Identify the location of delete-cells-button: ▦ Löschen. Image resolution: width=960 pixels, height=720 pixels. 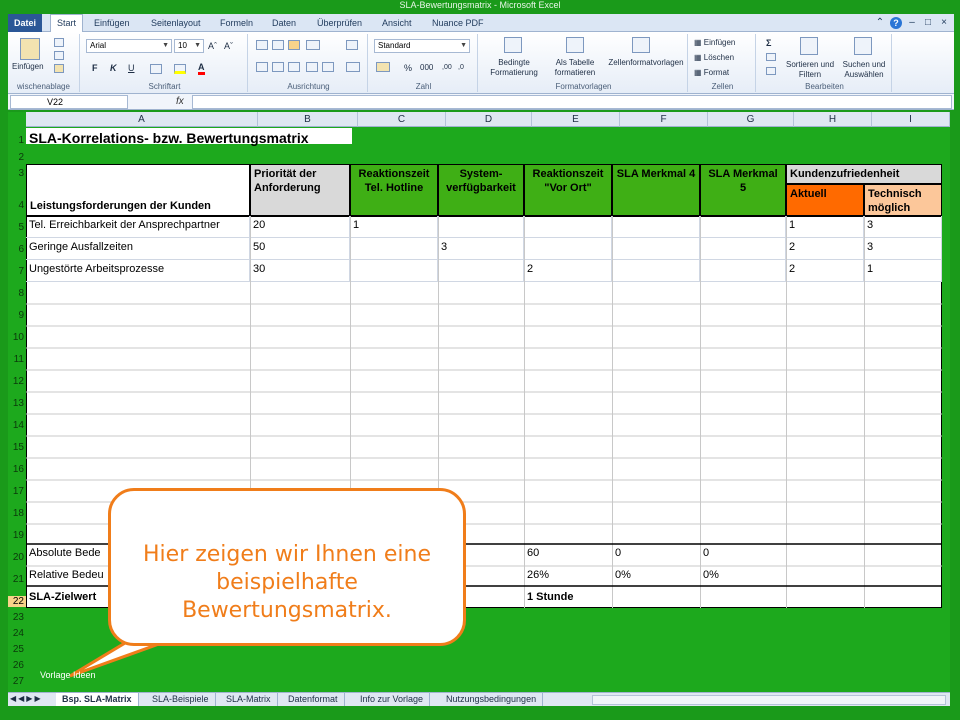
(714, 58).